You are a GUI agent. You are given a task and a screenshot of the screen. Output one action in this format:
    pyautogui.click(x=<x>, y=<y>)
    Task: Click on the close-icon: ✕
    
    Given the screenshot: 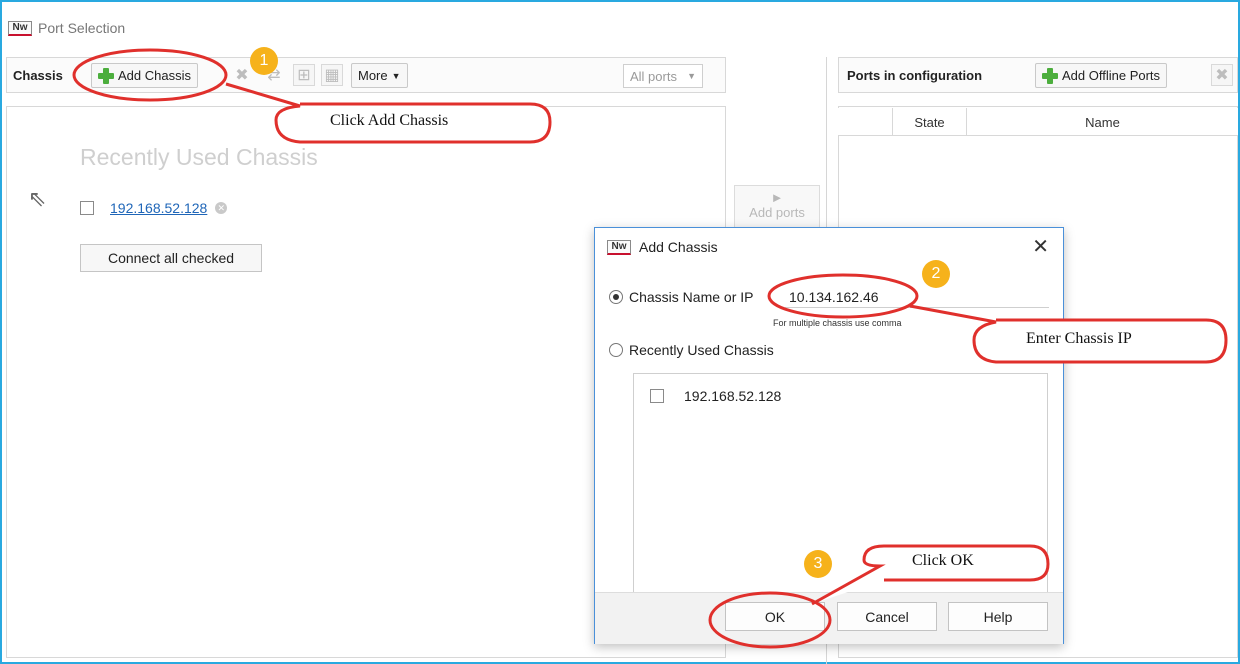 What is the action you would take?
    pyautogui.click(x=1040, y=246)
    